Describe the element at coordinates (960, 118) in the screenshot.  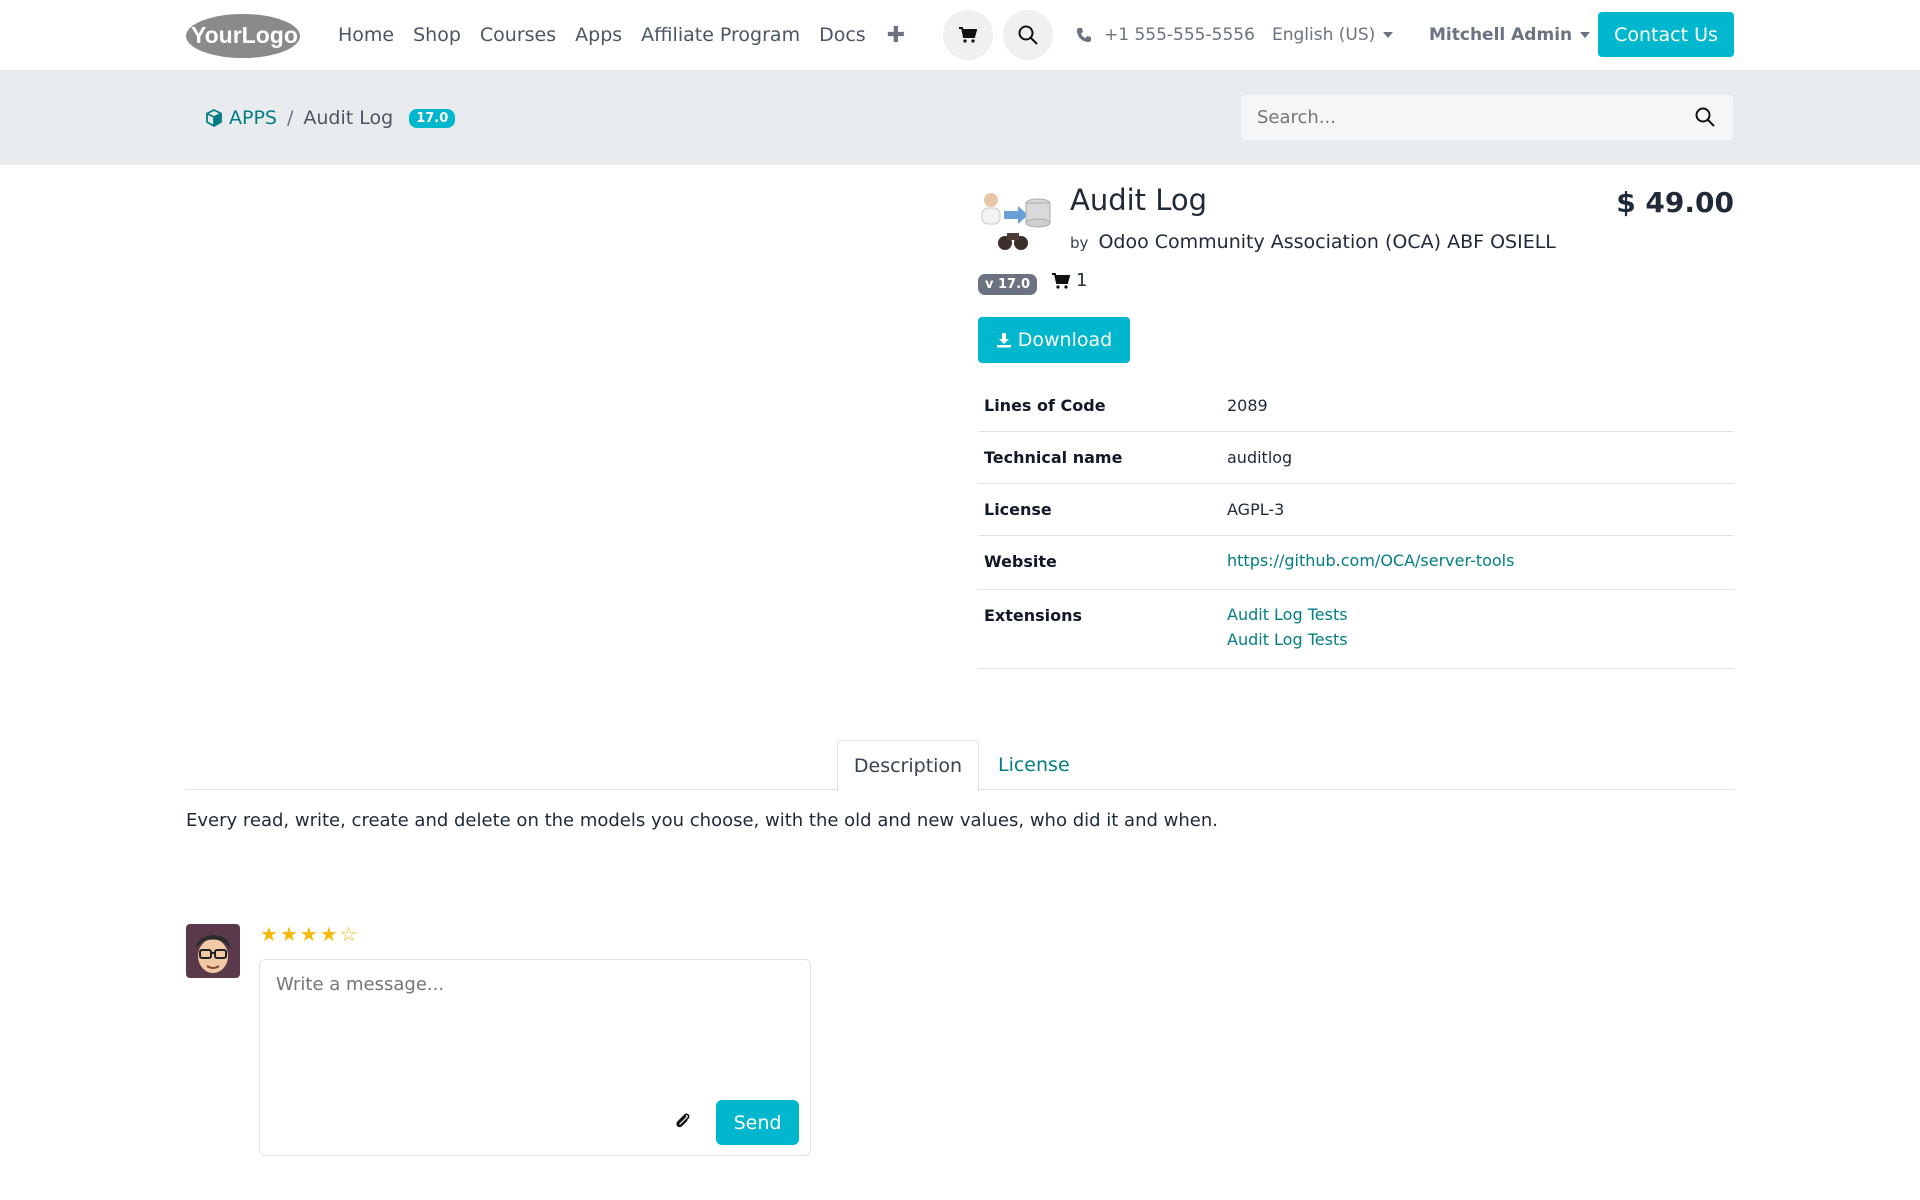
I see `breadcrumb-bar: APPS / Audit Log 17.0` at that location.